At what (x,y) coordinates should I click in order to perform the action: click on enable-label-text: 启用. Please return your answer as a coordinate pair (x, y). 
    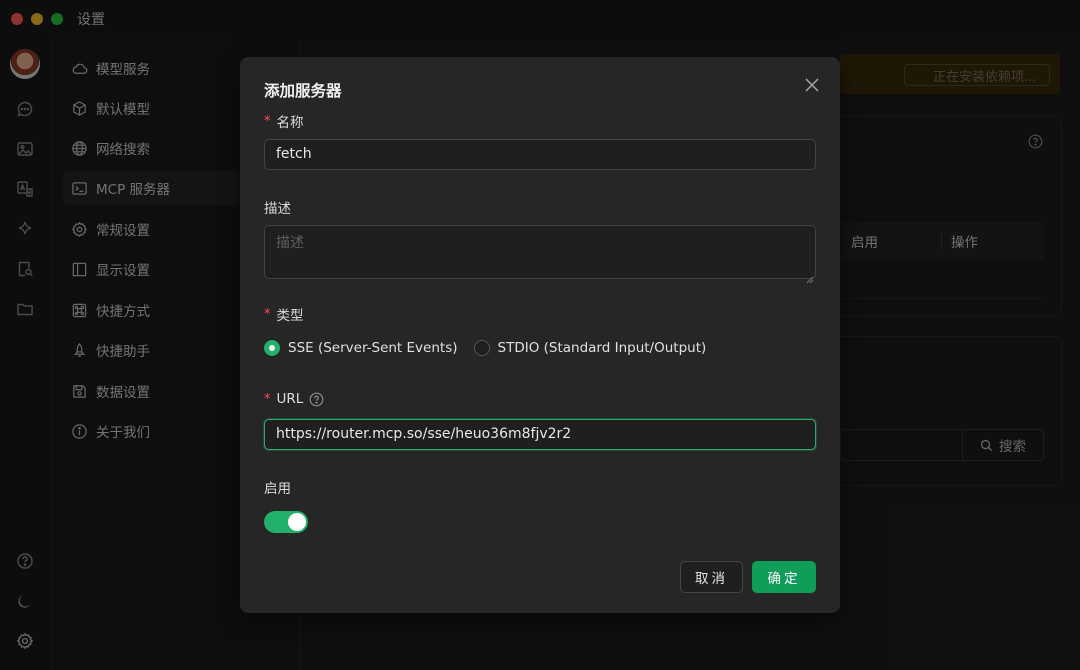
    Looking at the image, I should click on (277, 489).